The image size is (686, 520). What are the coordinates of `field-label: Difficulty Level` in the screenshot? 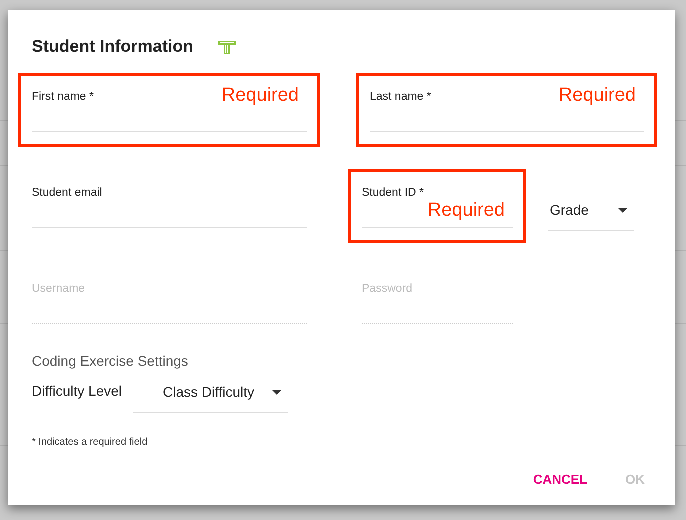 It's located at (78, 391).